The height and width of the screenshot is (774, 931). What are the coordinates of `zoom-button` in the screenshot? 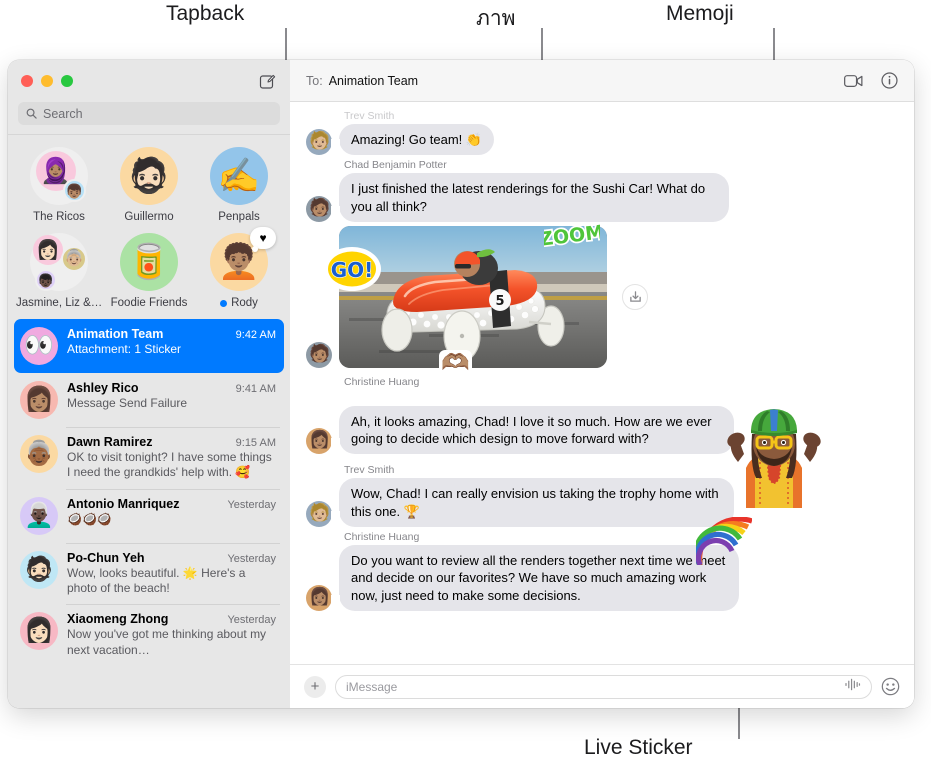 It's located at (67, 81).